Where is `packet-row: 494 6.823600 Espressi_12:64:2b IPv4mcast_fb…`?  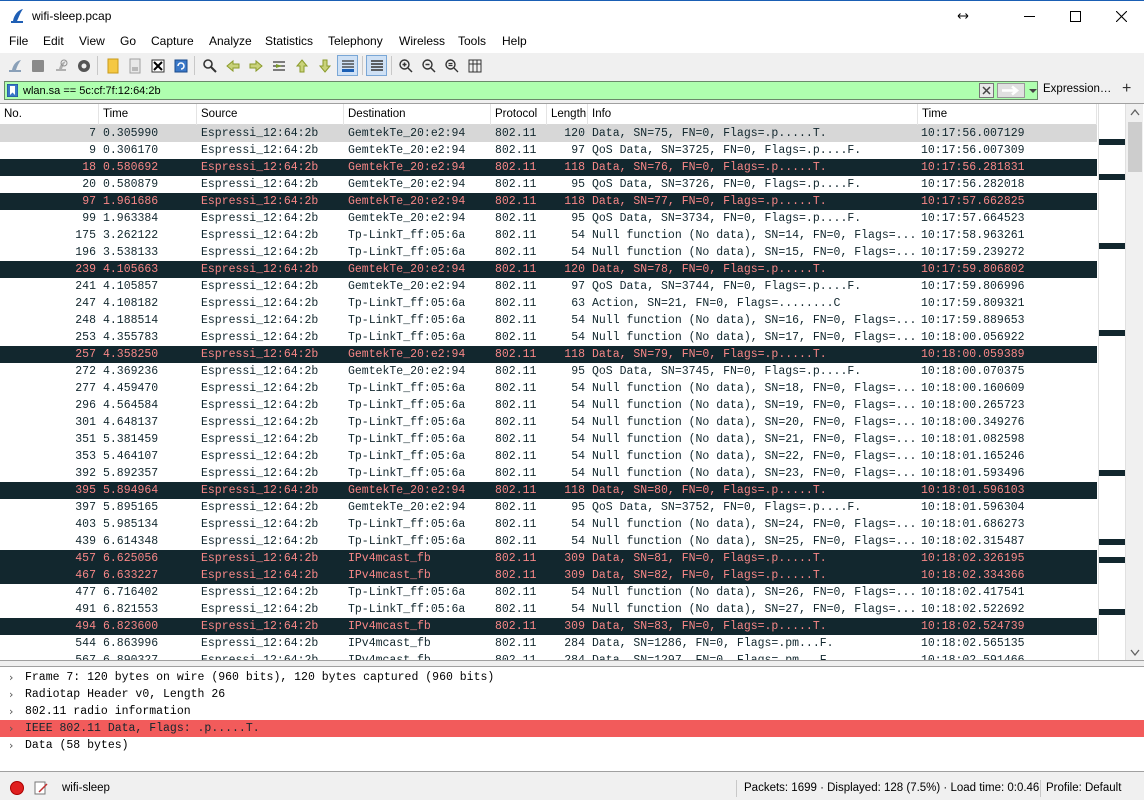
packet-row: 494 6.823600 Espressi_12:64:2b IPv4mcast_fb… is located at coordinates (548, 626).